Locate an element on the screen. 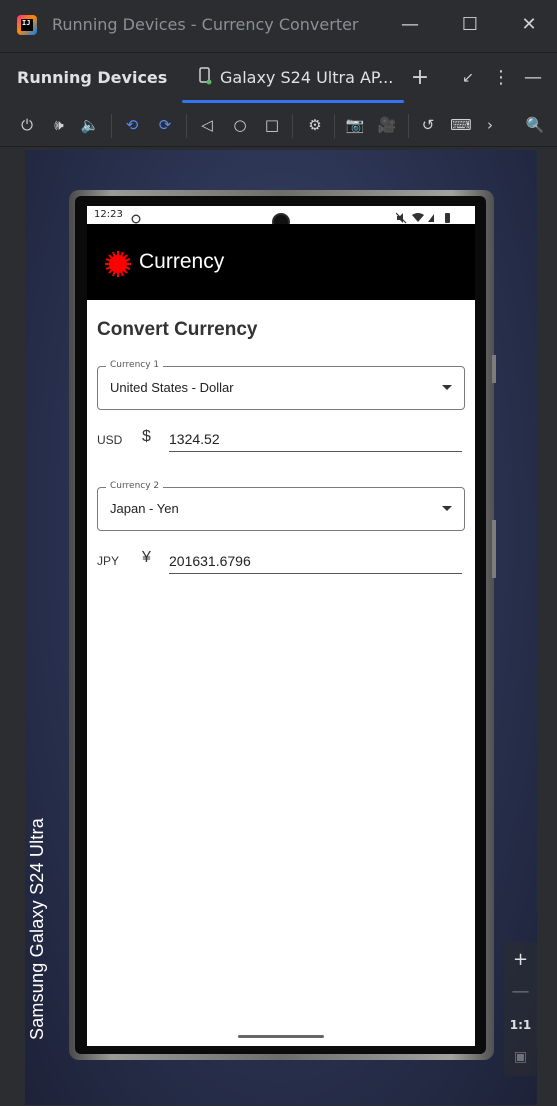 This screenshot has width=557, height=1106. layout-inspector-icon: 🔍 is located at coordinates (535, 125).